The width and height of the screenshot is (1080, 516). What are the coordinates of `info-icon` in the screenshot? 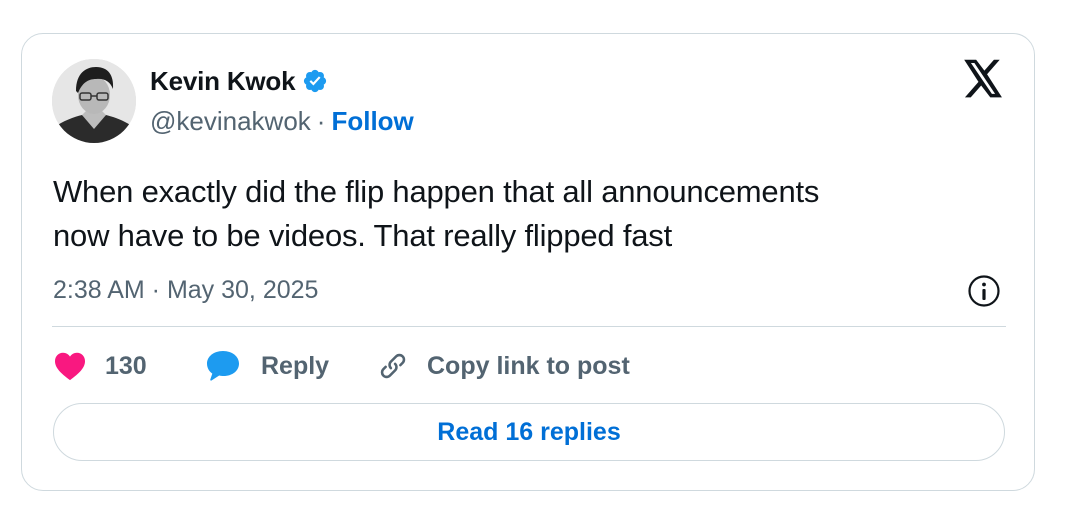 It's located at (984, 291).